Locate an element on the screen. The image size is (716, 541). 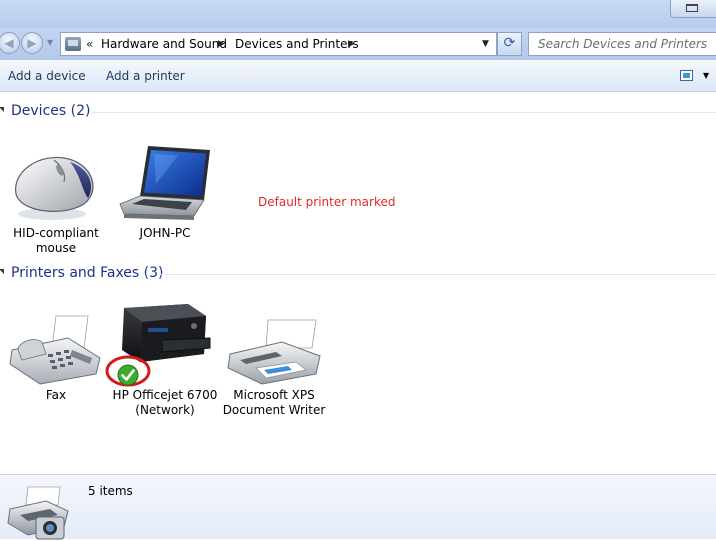
default-checkmark-icon is located at coordinates (128, 375).